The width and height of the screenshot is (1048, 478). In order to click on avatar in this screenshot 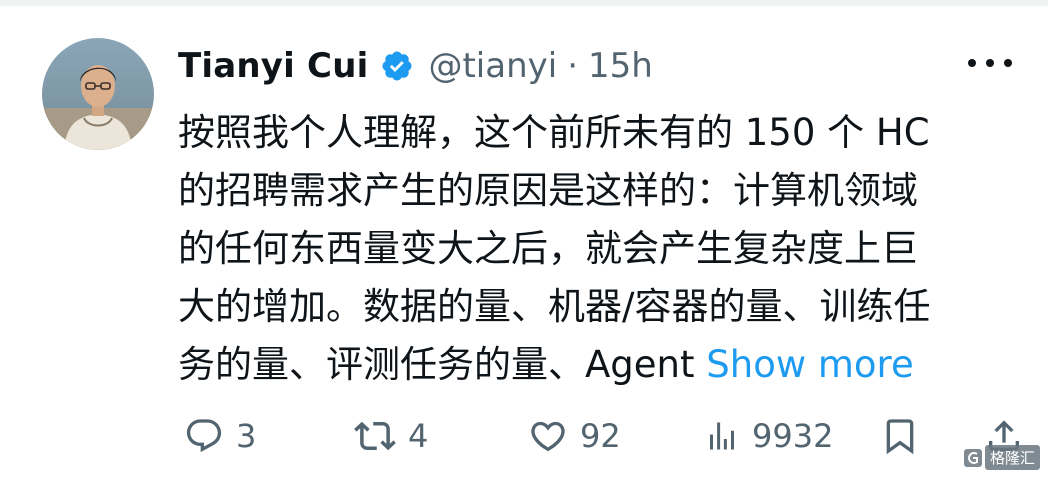, I will do `click(98, 94)`.